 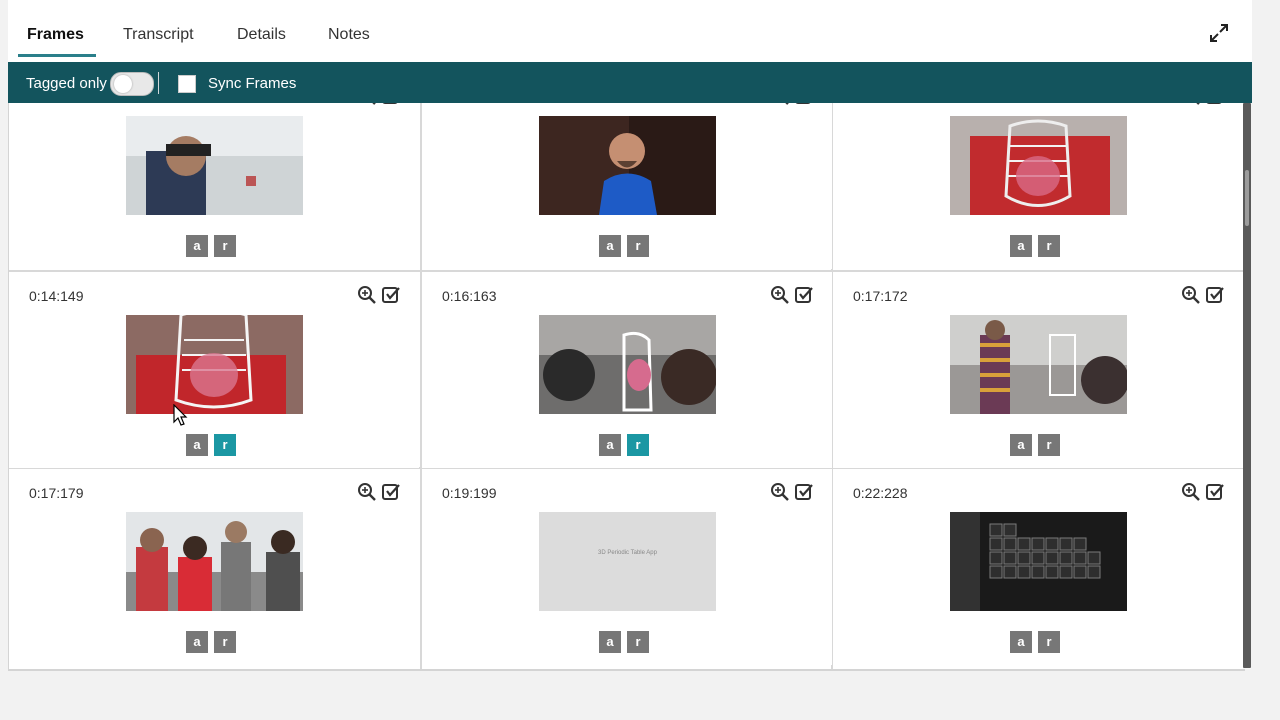 What do you see at coordinates (627, 561) in the screenshot?
I see `frame-thumbnail: 3D Periodic Table App` at bounding box center [627, 561].